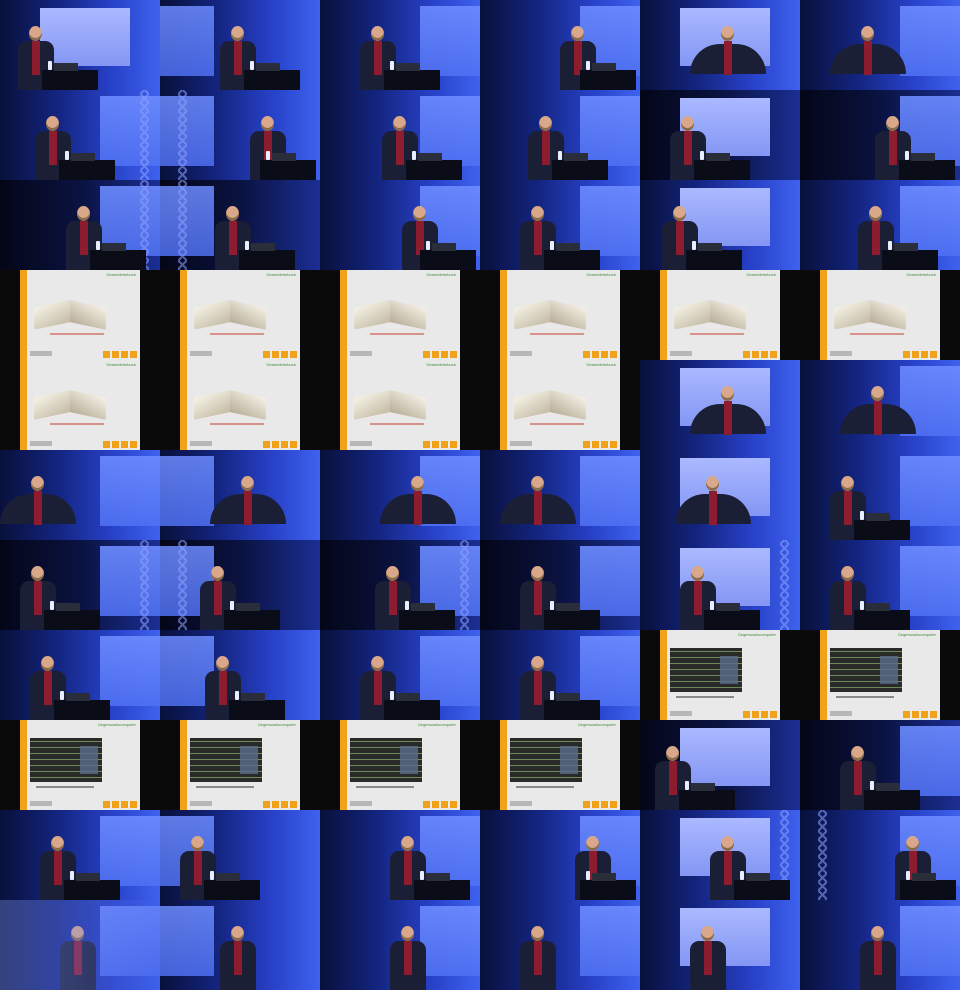 This screenshot has height=990, width=960. Describe the element at coordinates (144, 585) in the screenshot. I see `lighting-truss` at that location.